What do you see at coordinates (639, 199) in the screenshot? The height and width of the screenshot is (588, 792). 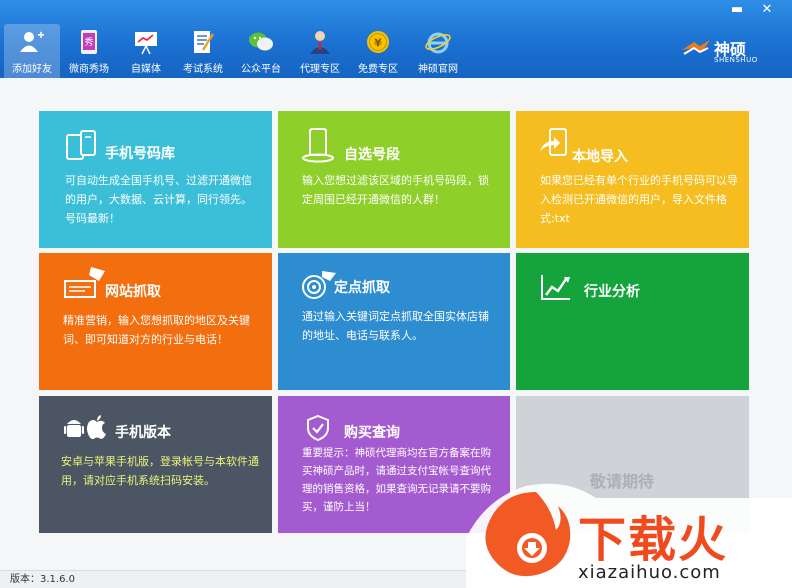 I see `tile-description: 如果您已经有单个行业的手机号码可以导入检测已开通微信的用户，导入文件格式:txt` at bounding box center [639, 199].